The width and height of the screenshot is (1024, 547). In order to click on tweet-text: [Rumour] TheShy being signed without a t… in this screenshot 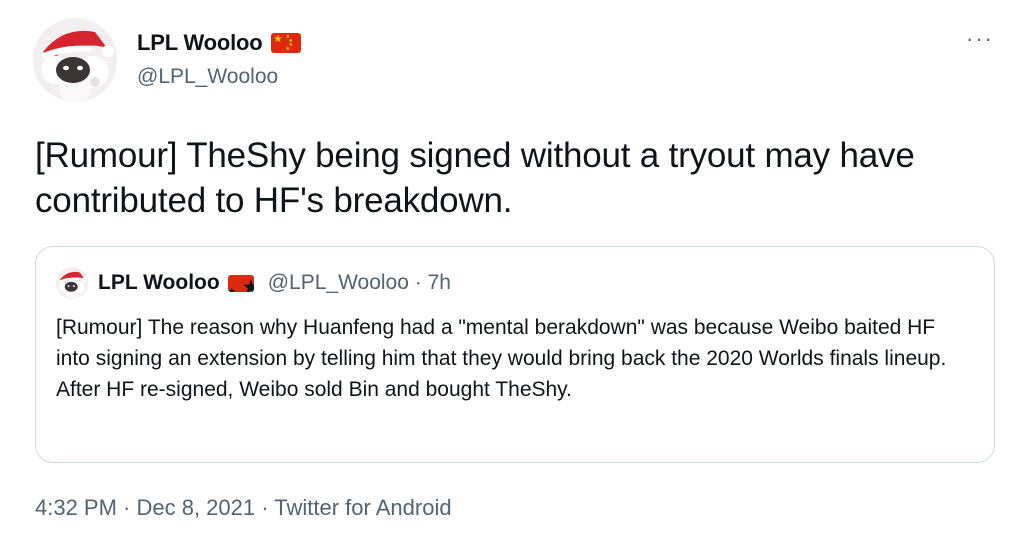, I will do `click(475, 178)`.